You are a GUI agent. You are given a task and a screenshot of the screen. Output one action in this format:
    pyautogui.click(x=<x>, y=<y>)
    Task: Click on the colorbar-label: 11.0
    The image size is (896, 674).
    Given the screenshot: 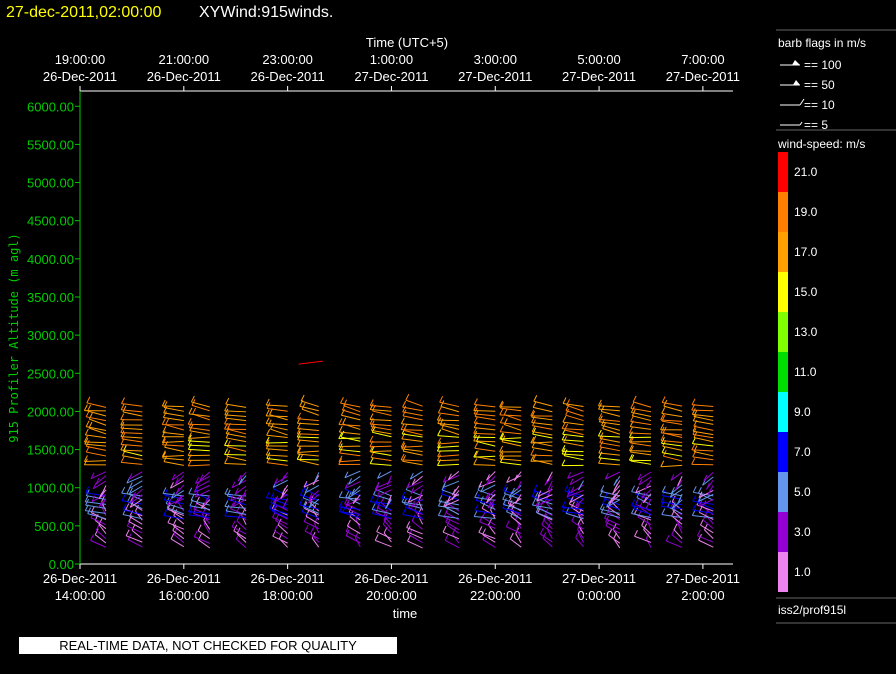 What is the action you would take?
    pyautogui.click(x=805, y=372)
    